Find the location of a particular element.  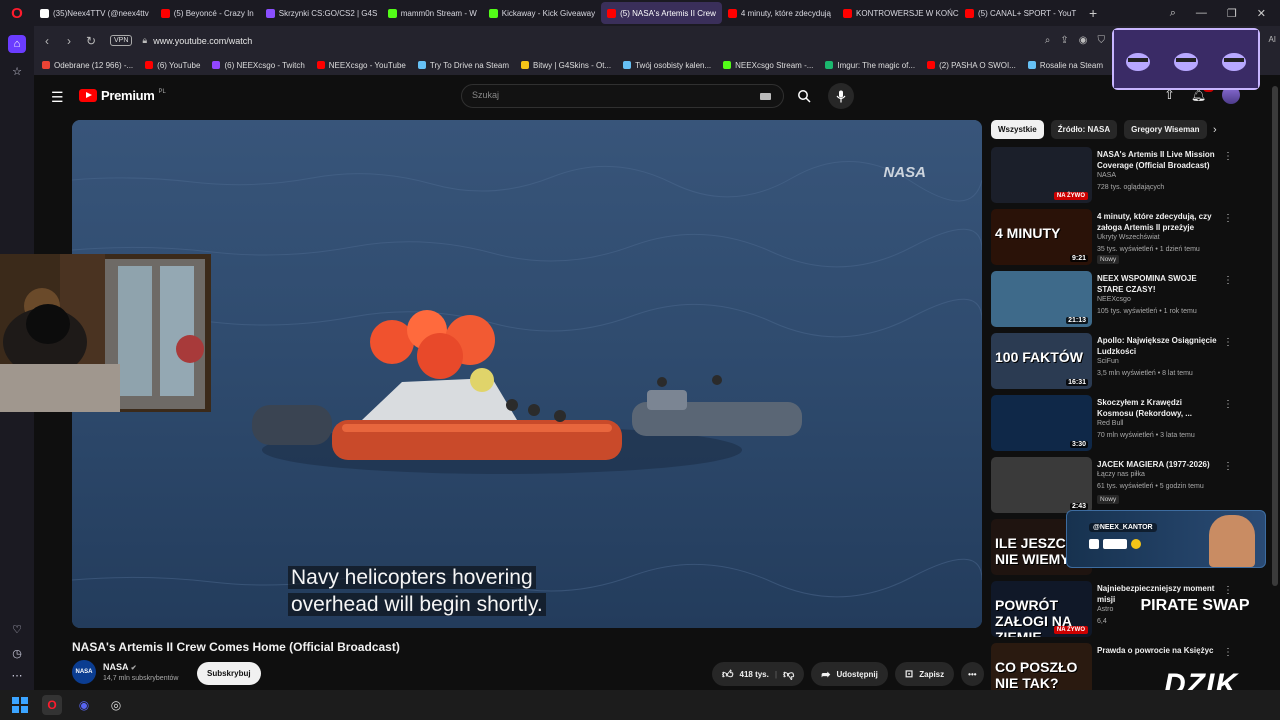

browser-tab: (5) NASA's Artemis II Crew is located at coordinates (661, 13).